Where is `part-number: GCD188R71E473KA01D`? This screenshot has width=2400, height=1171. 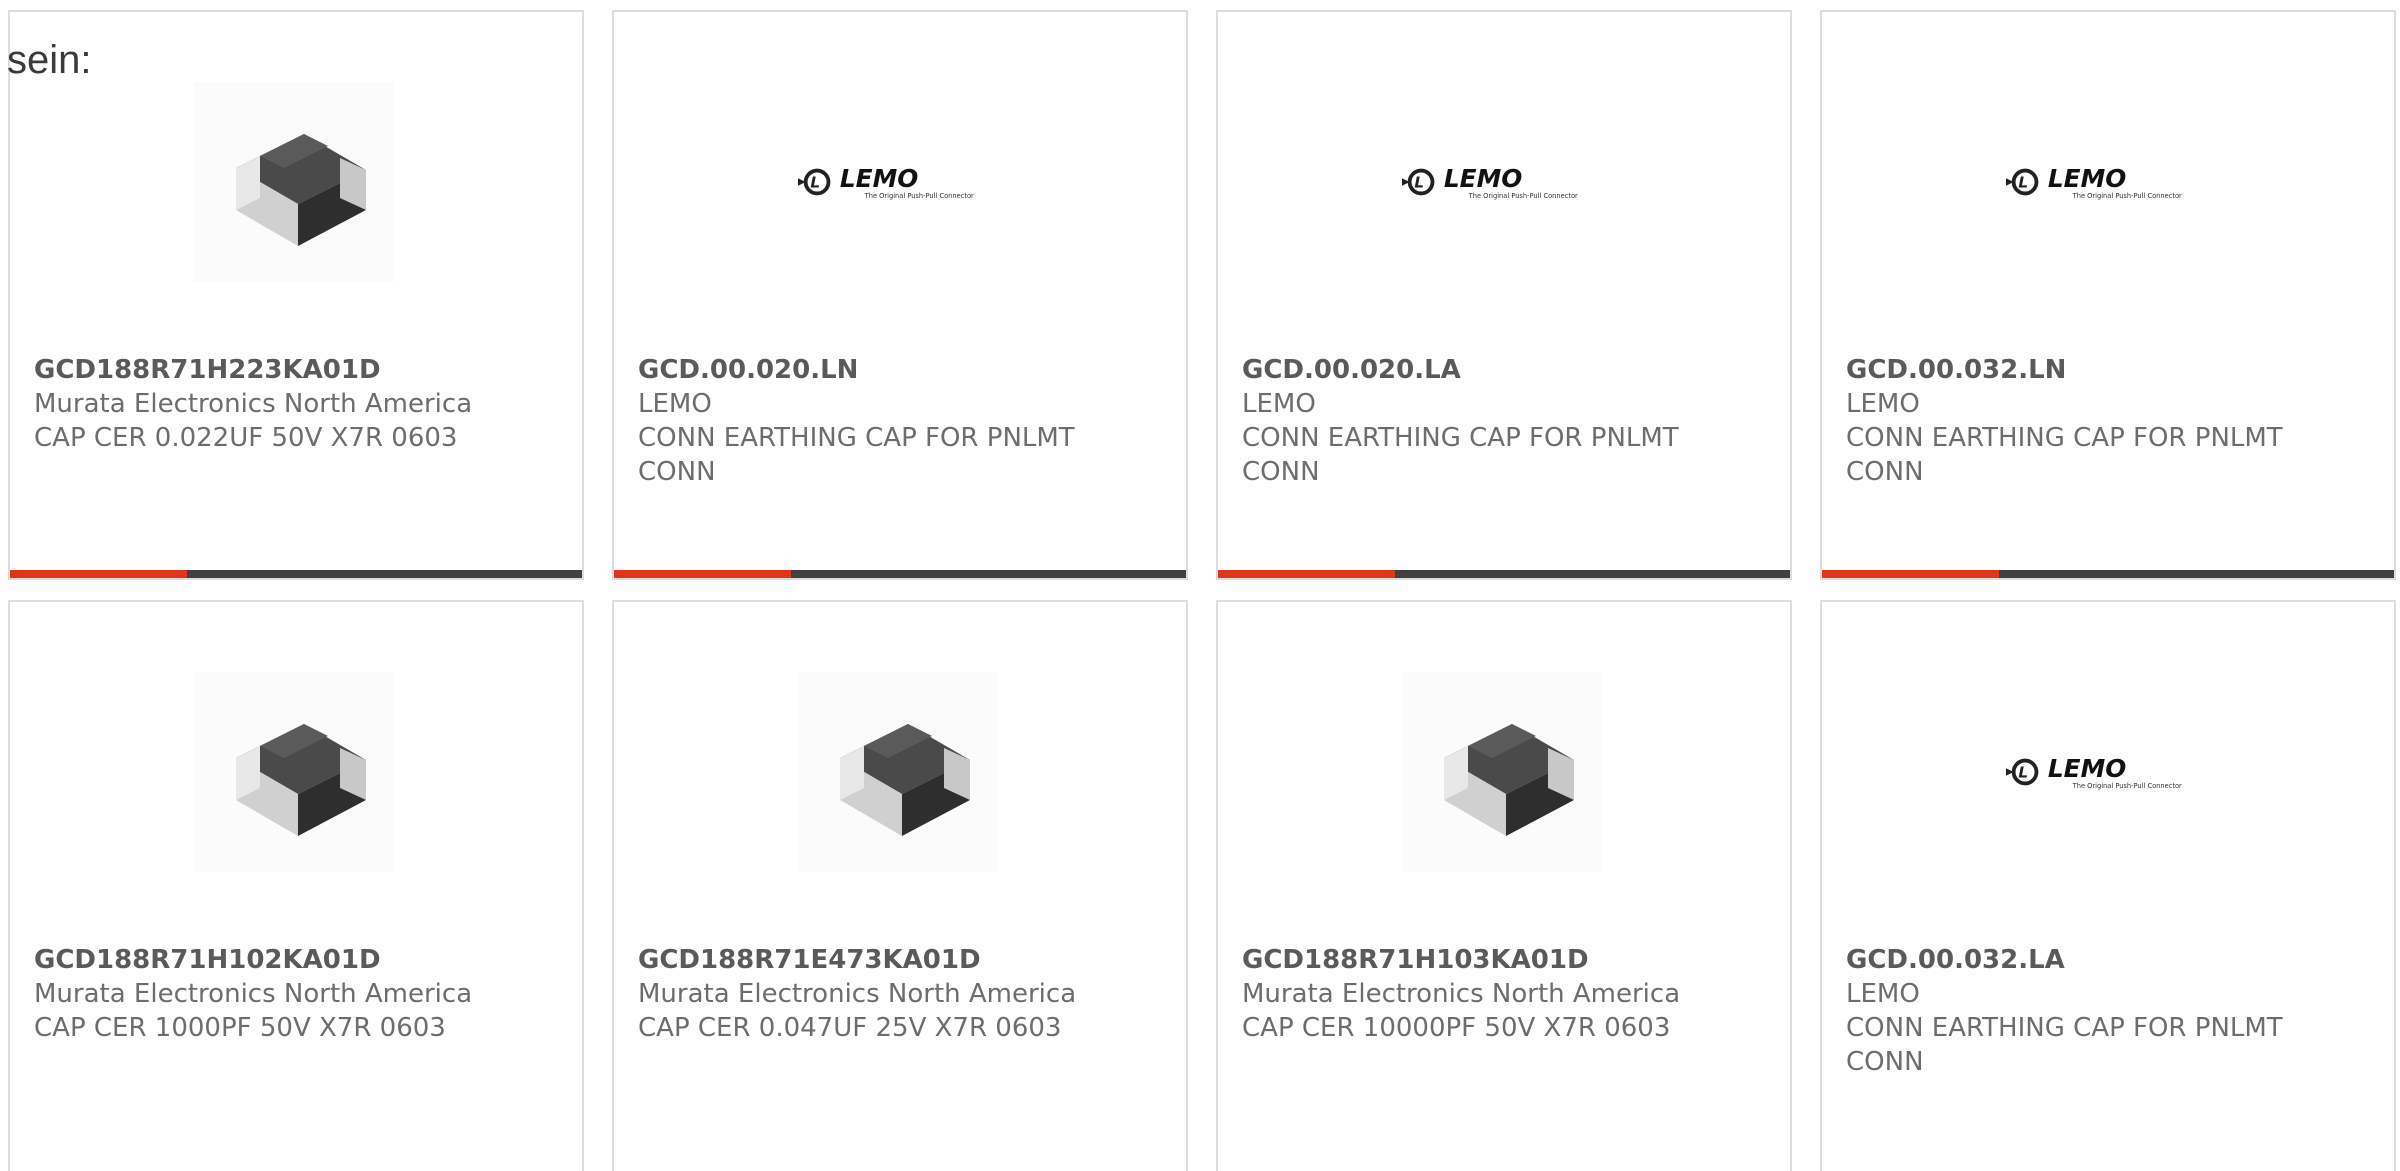
part-number: GCD188R71E473KA01D is located at coordinates (900, 960).